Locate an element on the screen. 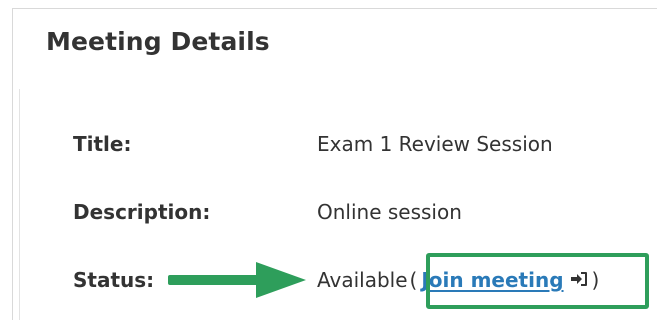 This screenshot has width=657, height=320. panel-left-divider is located at coordinates (16, 204).